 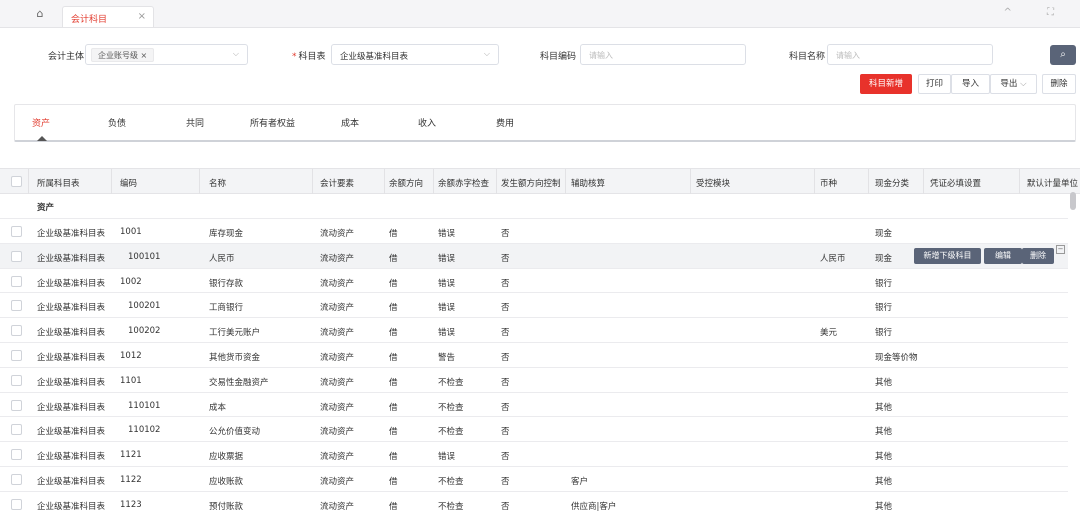 I want to click on entity-tag: 企业账号级 ×, so click(x=123, y=55).